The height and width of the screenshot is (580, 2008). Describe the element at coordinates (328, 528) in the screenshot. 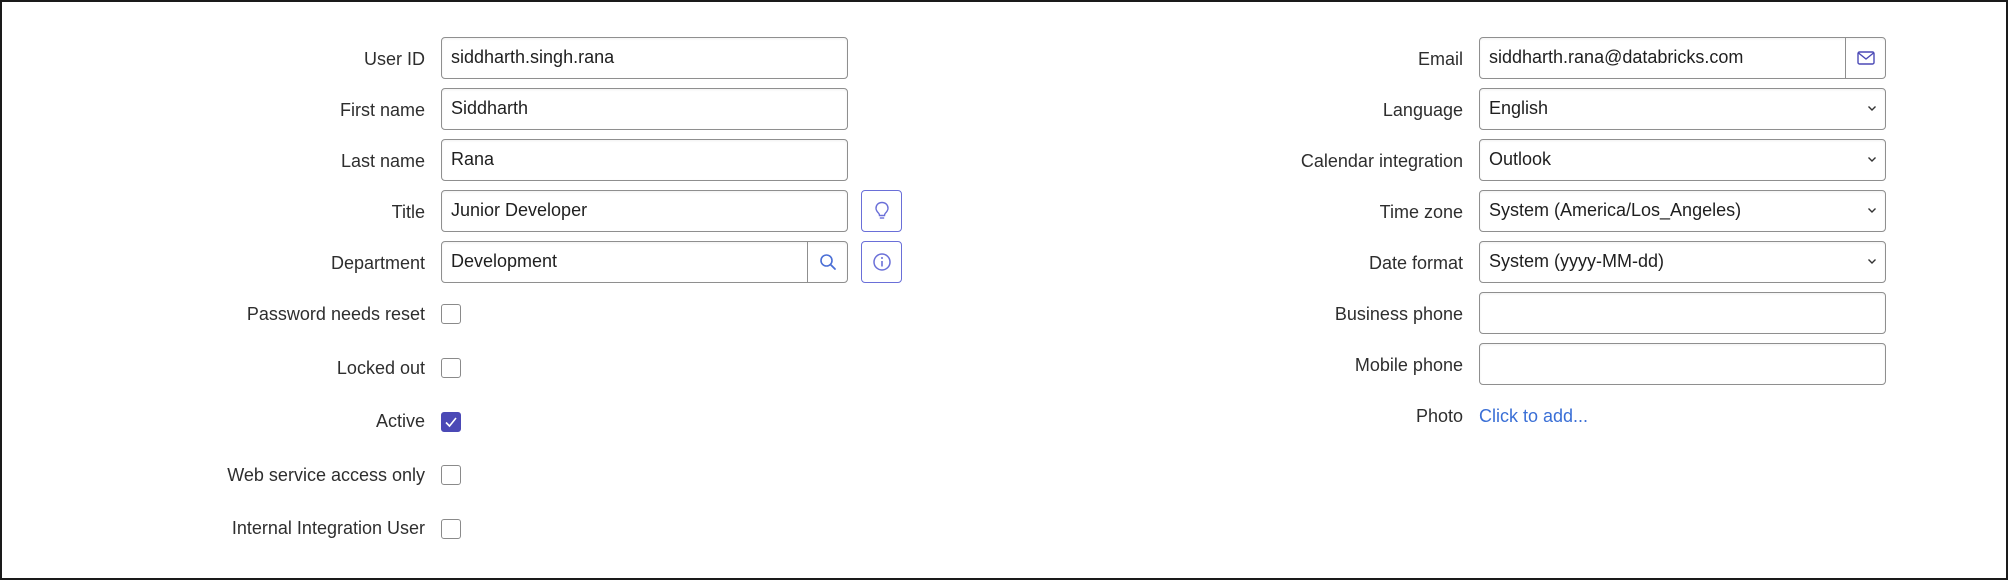

I see `internal-integration-user-label: Internal Integration User` at that location.